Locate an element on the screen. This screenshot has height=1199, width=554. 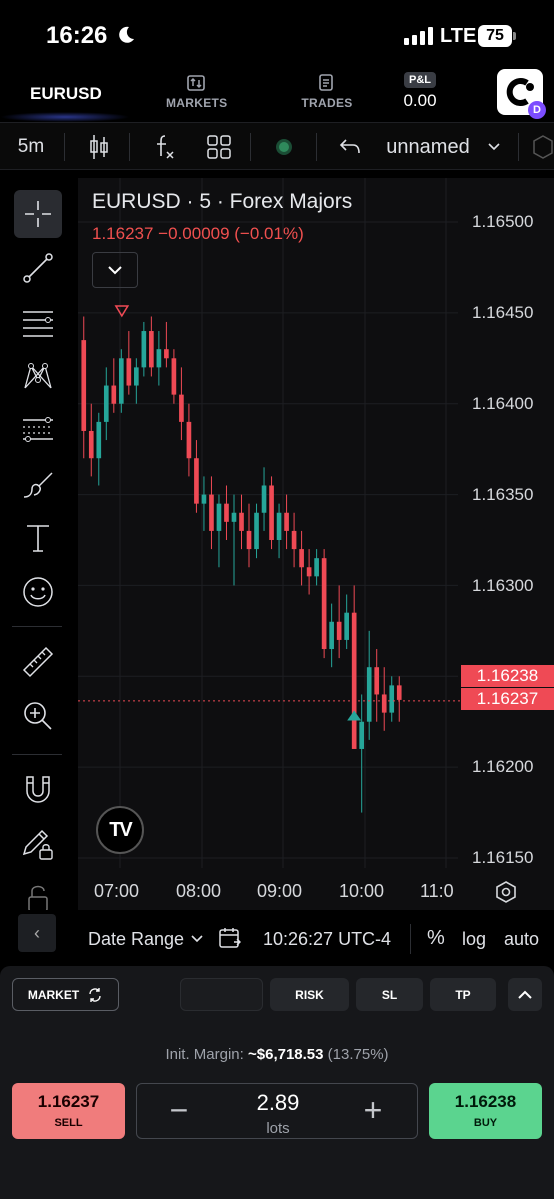
replay-status-button is located at coordinates (284, 147).